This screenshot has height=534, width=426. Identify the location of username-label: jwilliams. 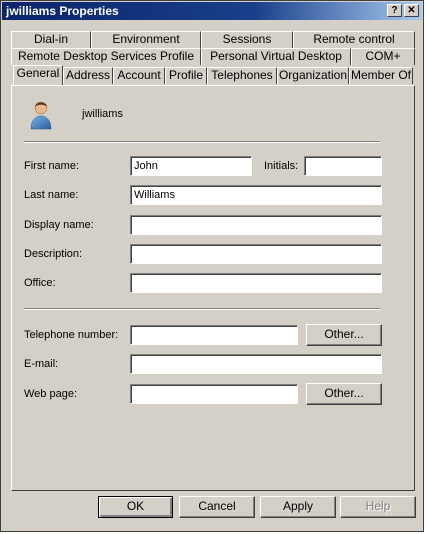
(102, 114).